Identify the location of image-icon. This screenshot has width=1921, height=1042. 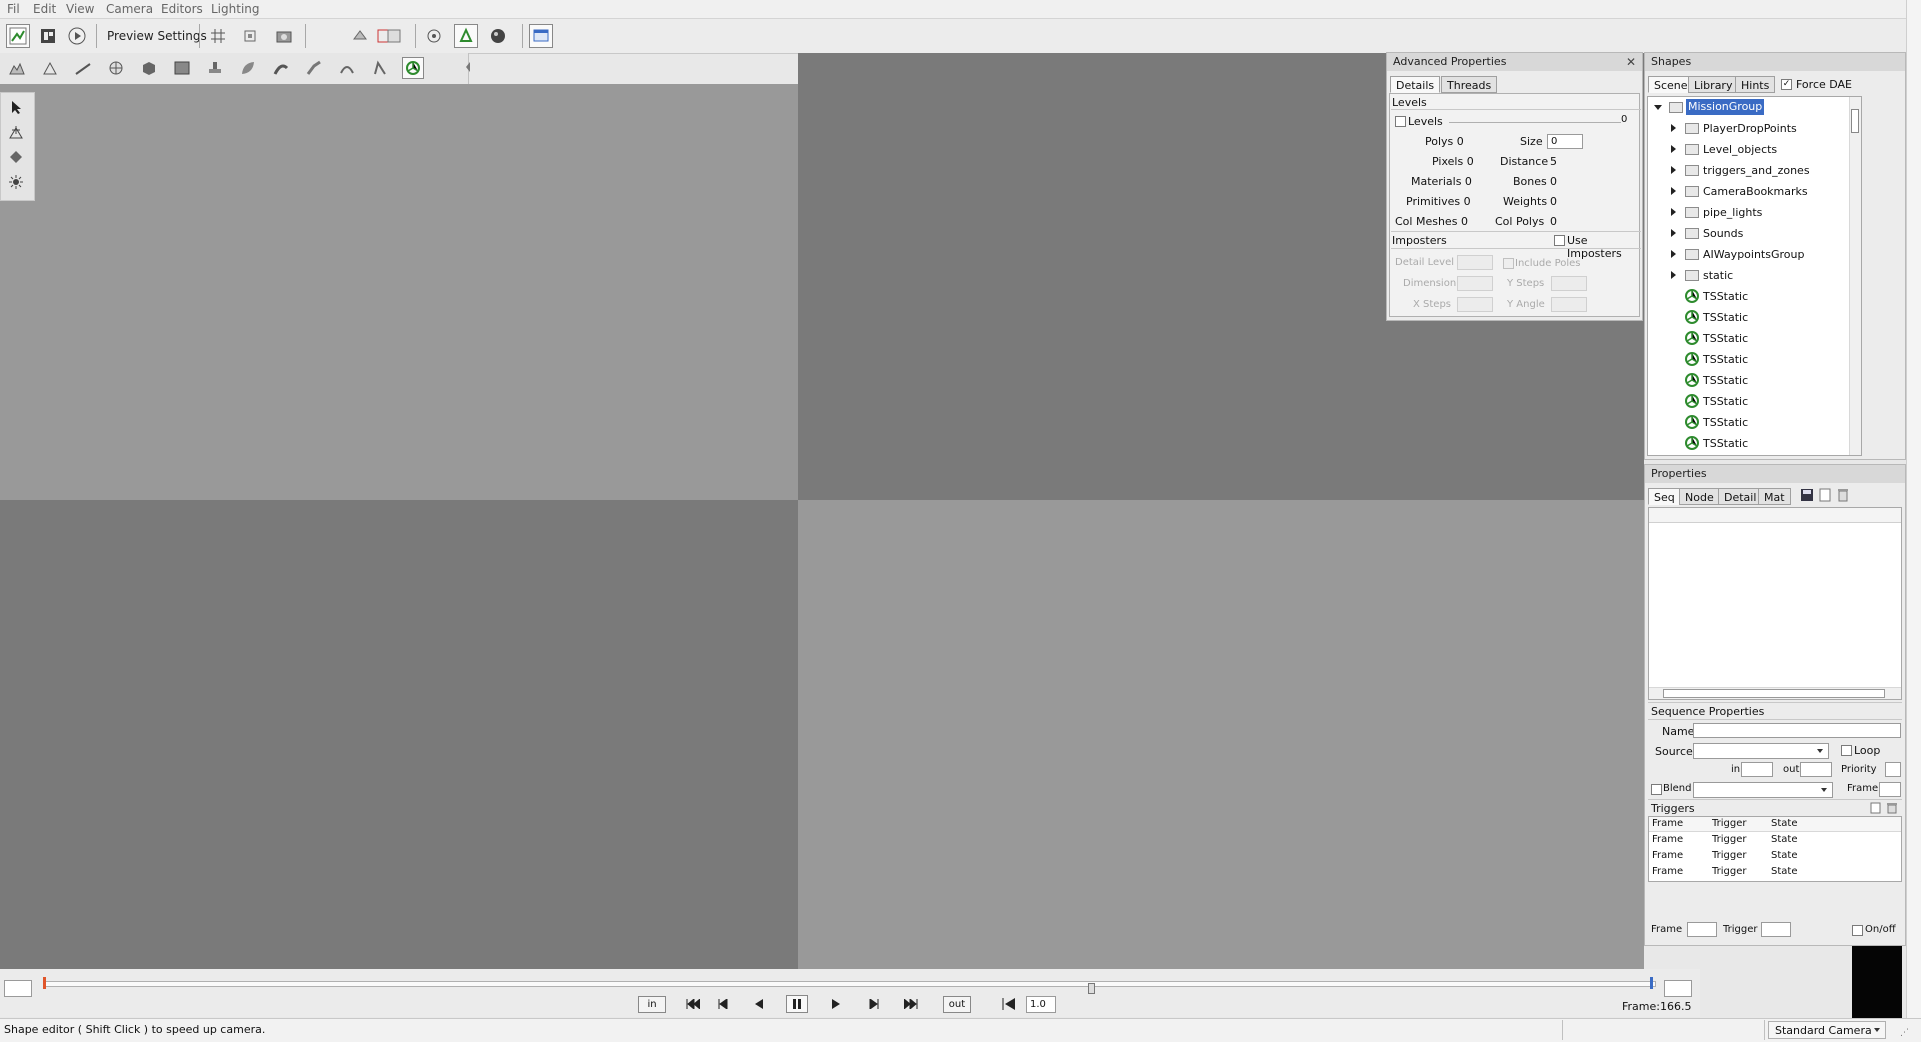
(182, 68).